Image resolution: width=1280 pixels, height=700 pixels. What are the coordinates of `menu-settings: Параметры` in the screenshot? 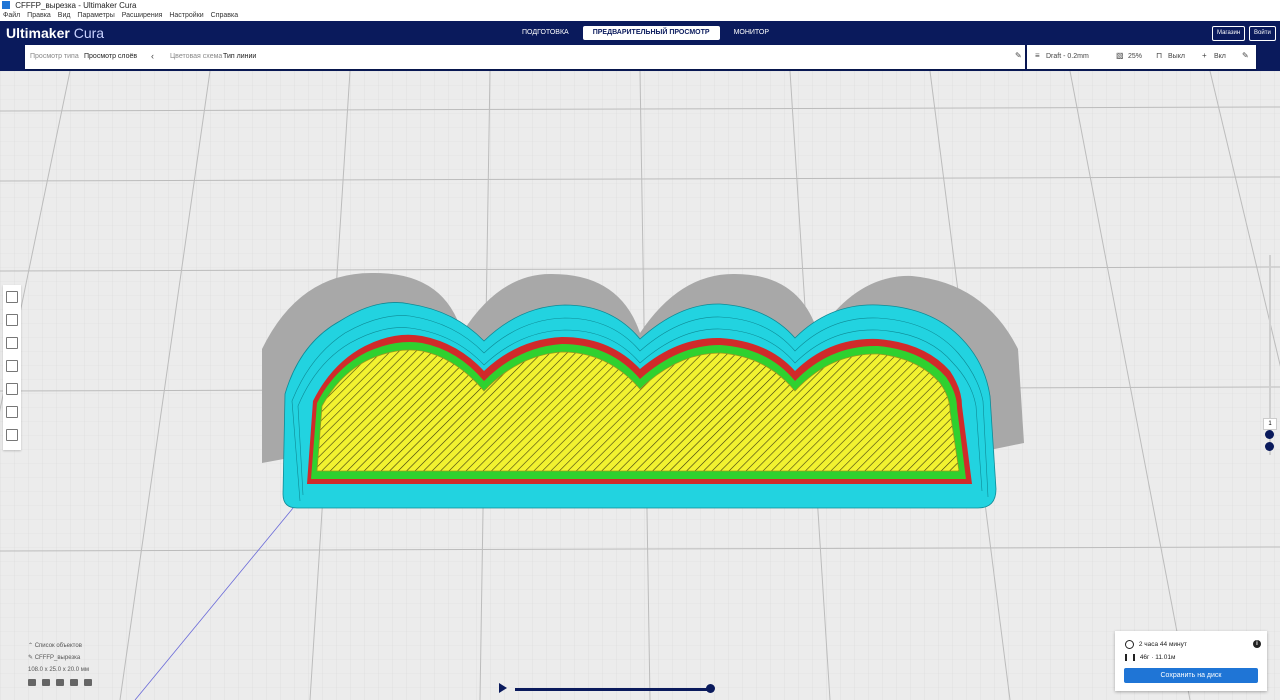 It's located at (95, 15).